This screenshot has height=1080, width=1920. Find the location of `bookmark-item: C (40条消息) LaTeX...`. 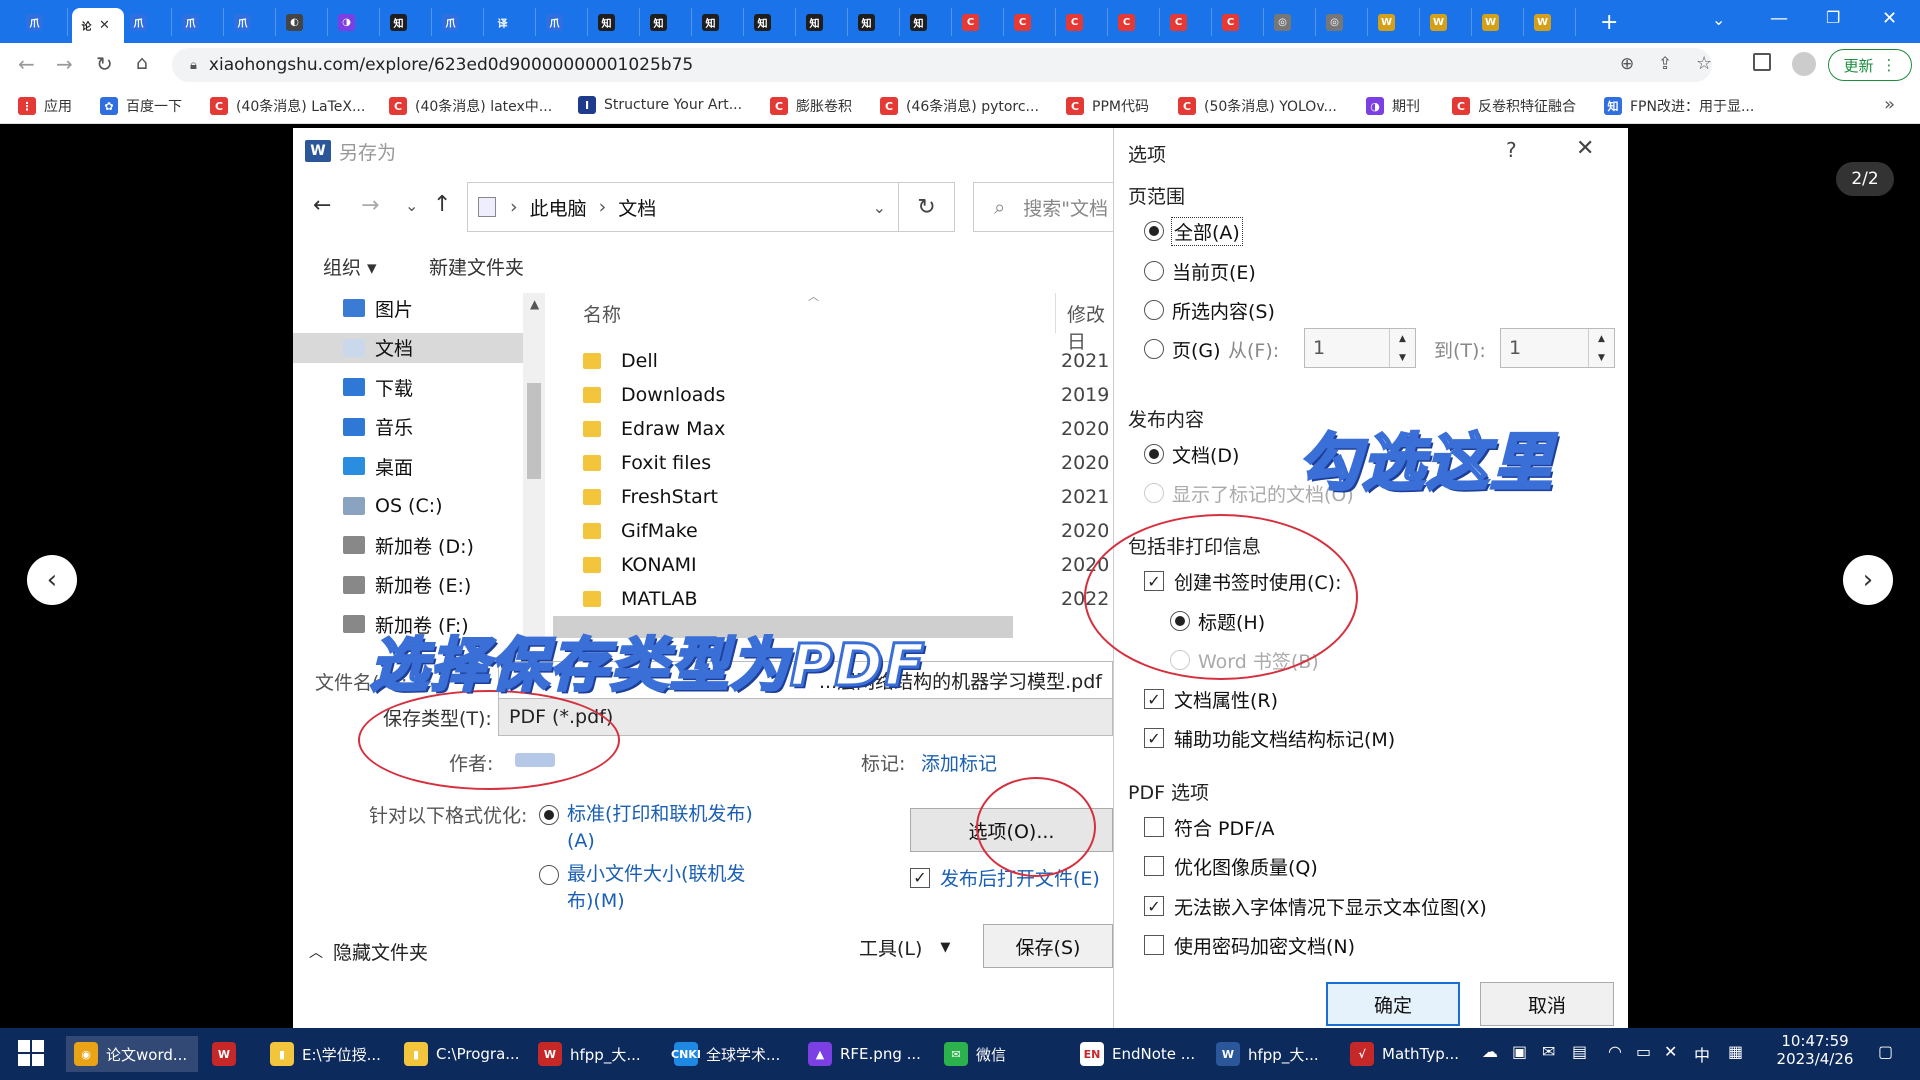

bookmark-item: C (40条消息) LaTeX... is located at coordinates (287, 106).